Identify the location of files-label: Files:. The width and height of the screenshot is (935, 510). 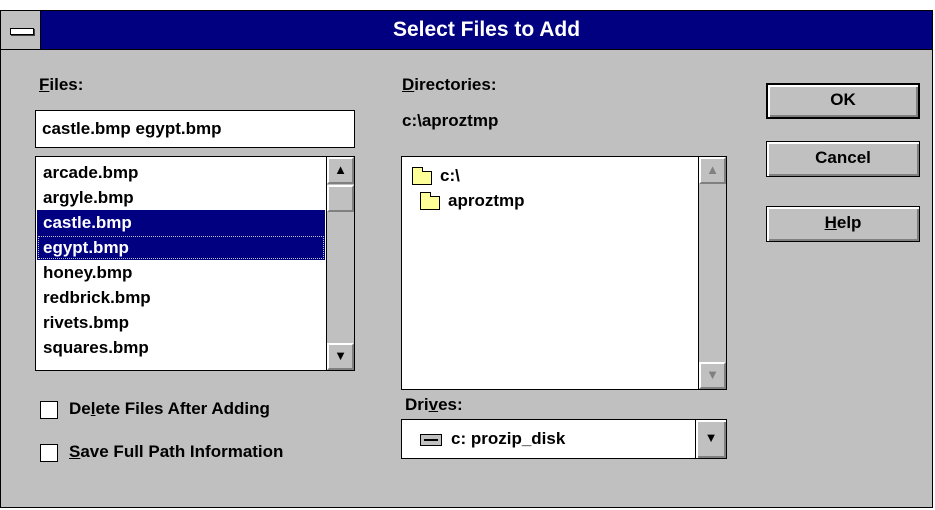
(61, 85).